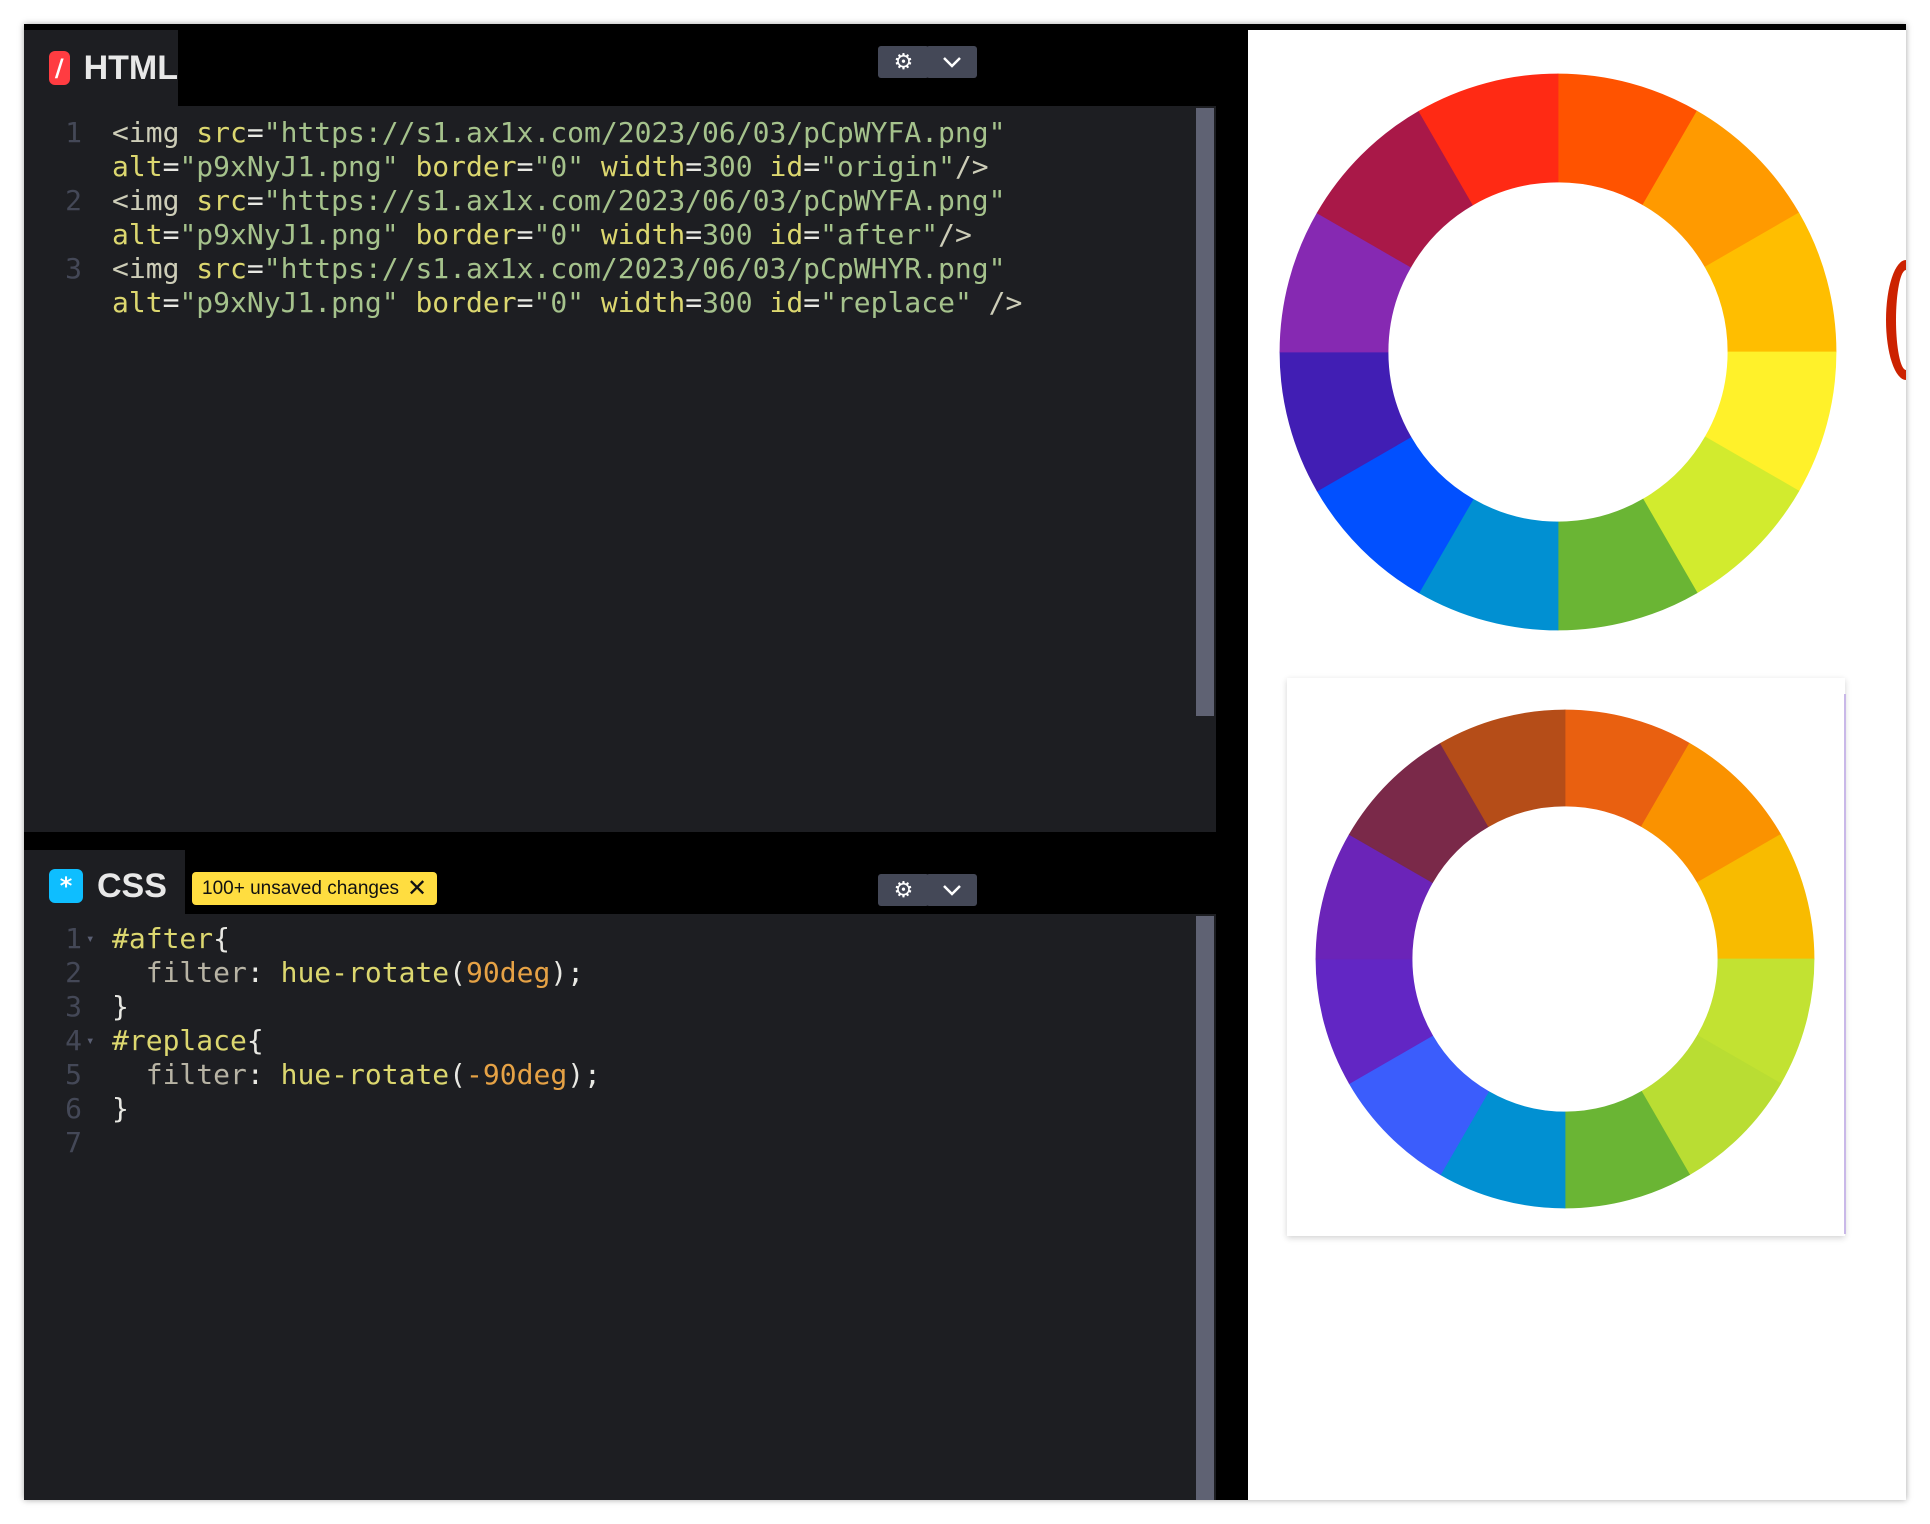  I want to click on tab-css: * CSS, so click(104, 886).